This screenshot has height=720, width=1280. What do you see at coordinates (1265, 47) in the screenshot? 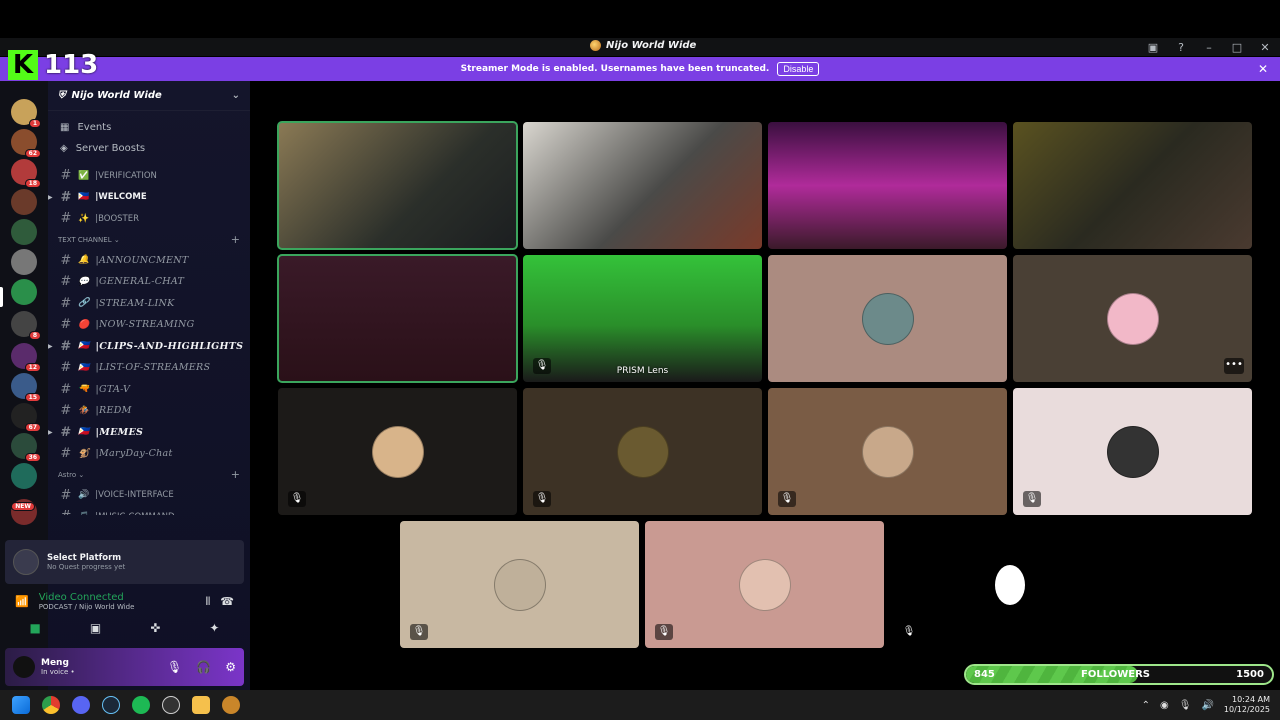
I see `close-button: ✕` at bounding box center [1265, 47].